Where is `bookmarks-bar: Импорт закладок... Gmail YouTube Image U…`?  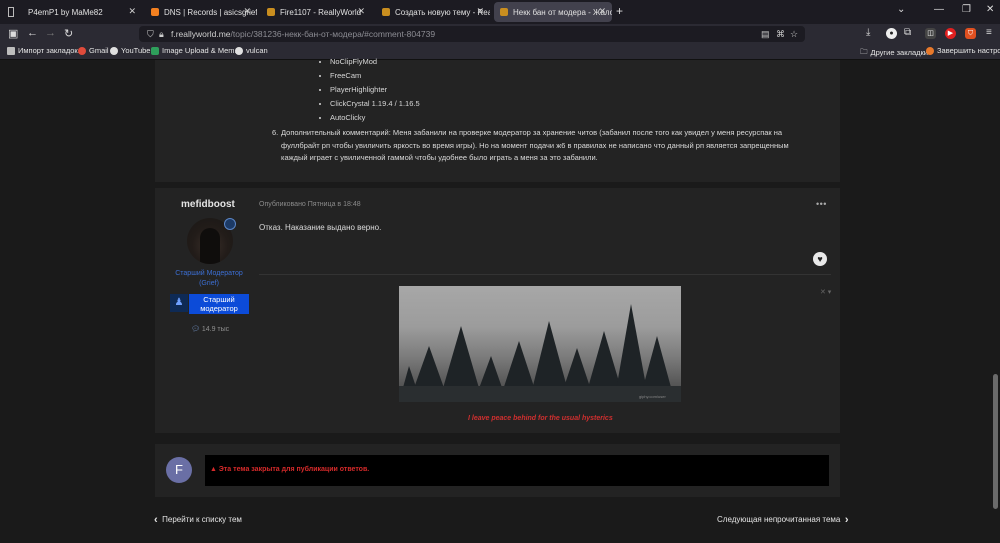 bookmarks-bar: Импорт закладок... Gmail YouTube Image U… is located at coordinates (500, 52).